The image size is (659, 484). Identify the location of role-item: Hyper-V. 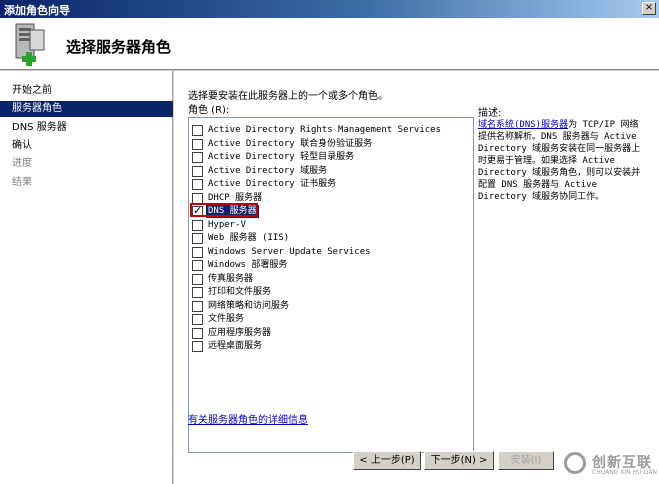
(331, 225).